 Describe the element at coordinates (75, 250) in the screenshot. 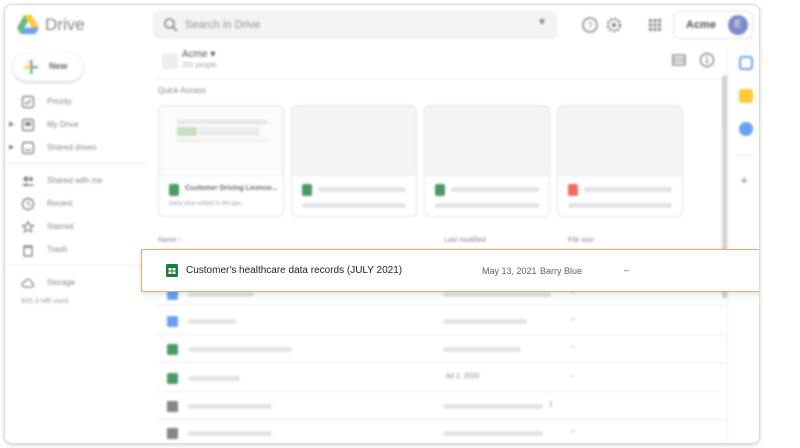

I see `sidebar-item-trash: Trash` at that location.